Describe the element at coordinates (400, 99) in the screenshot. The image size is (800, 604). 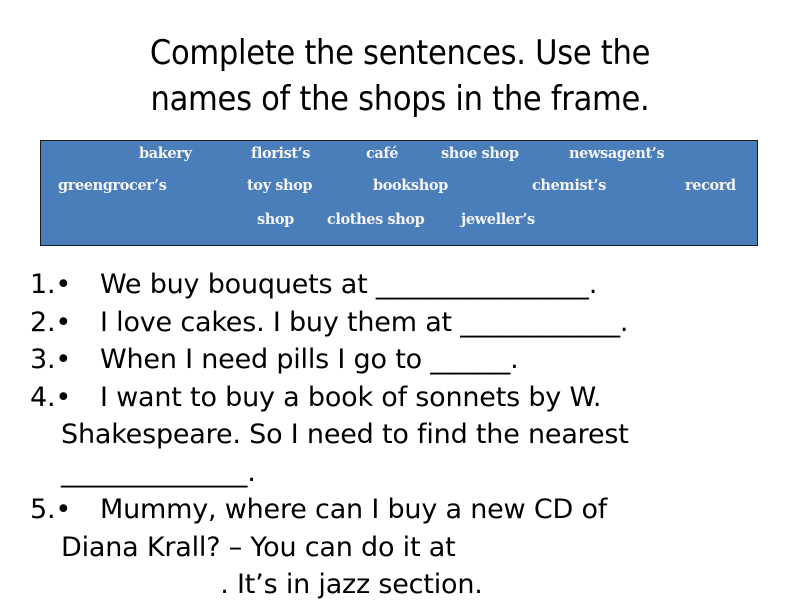
I see `title-line-2: names of the shops in the frame.` at that location.